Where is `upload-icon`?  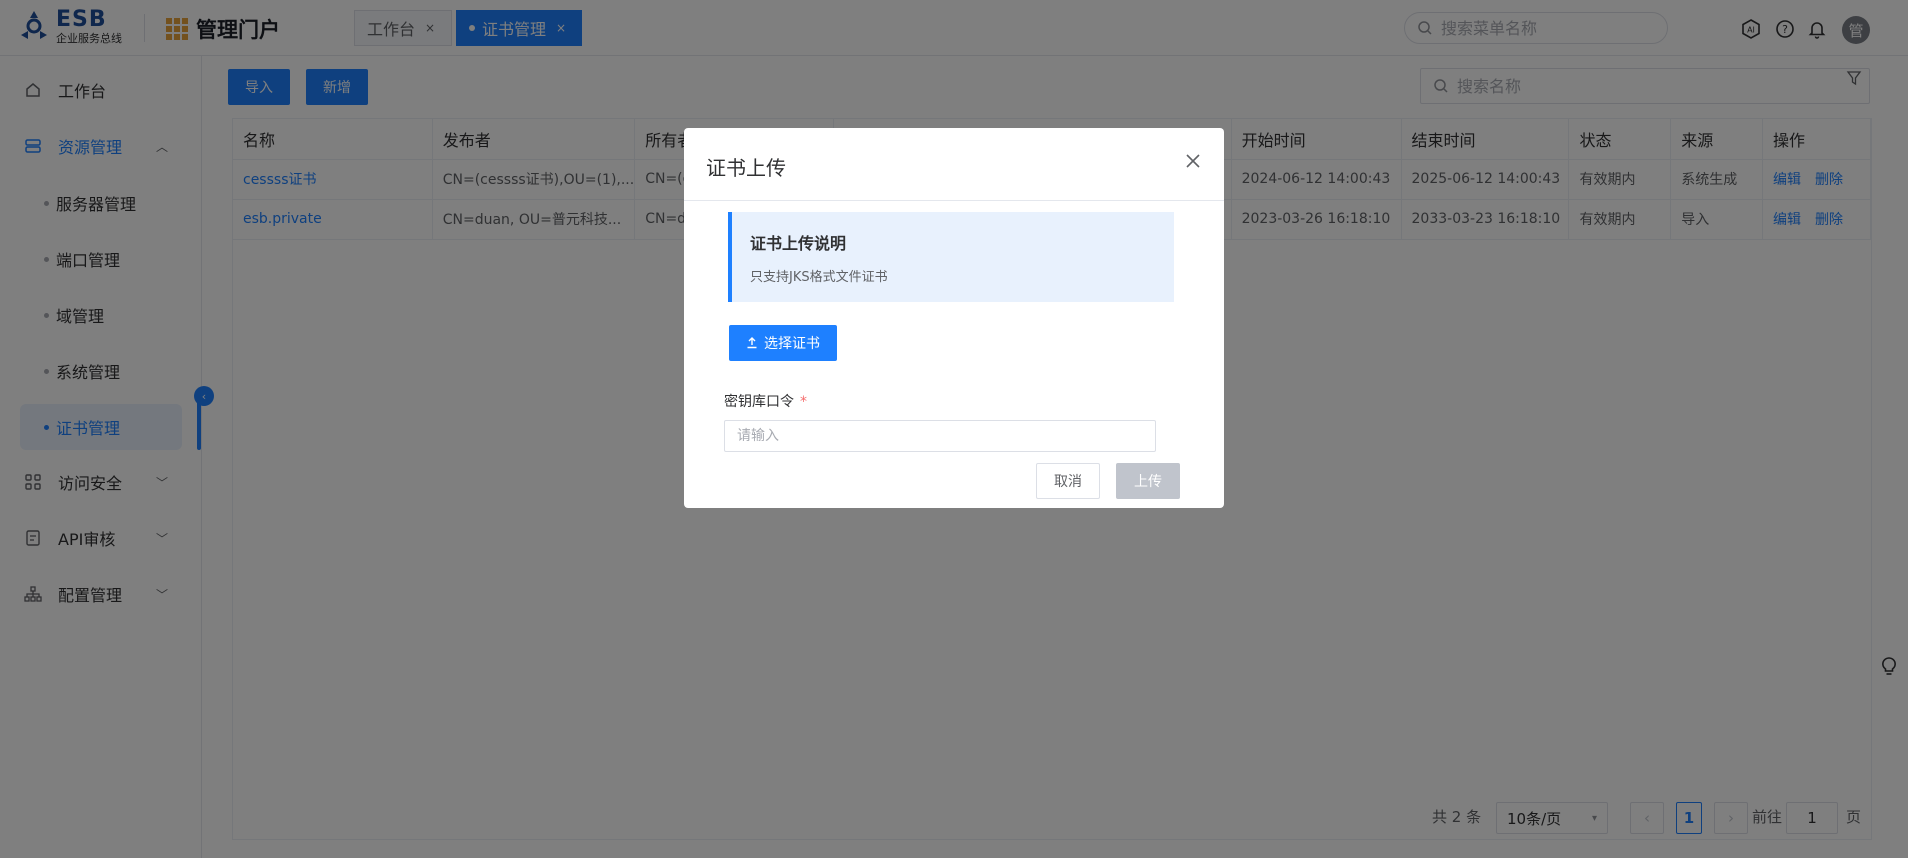 upload-icon is located at coordinates (752, 343).